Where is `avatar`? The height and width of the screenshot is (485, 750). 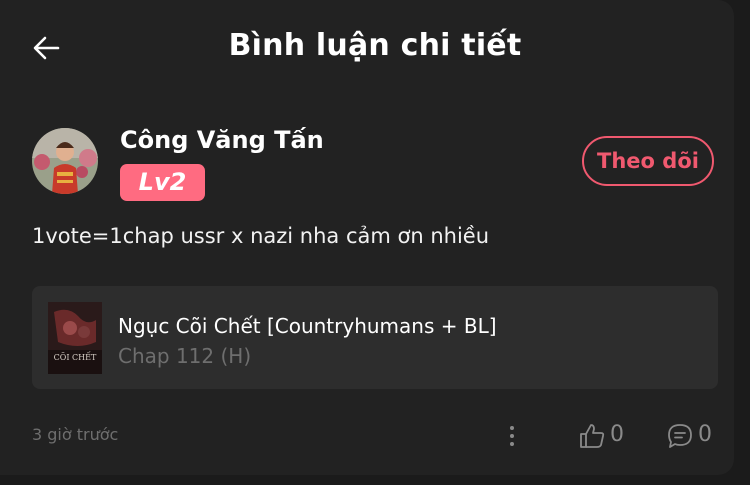 avatar is located at coordinates (65, 161).